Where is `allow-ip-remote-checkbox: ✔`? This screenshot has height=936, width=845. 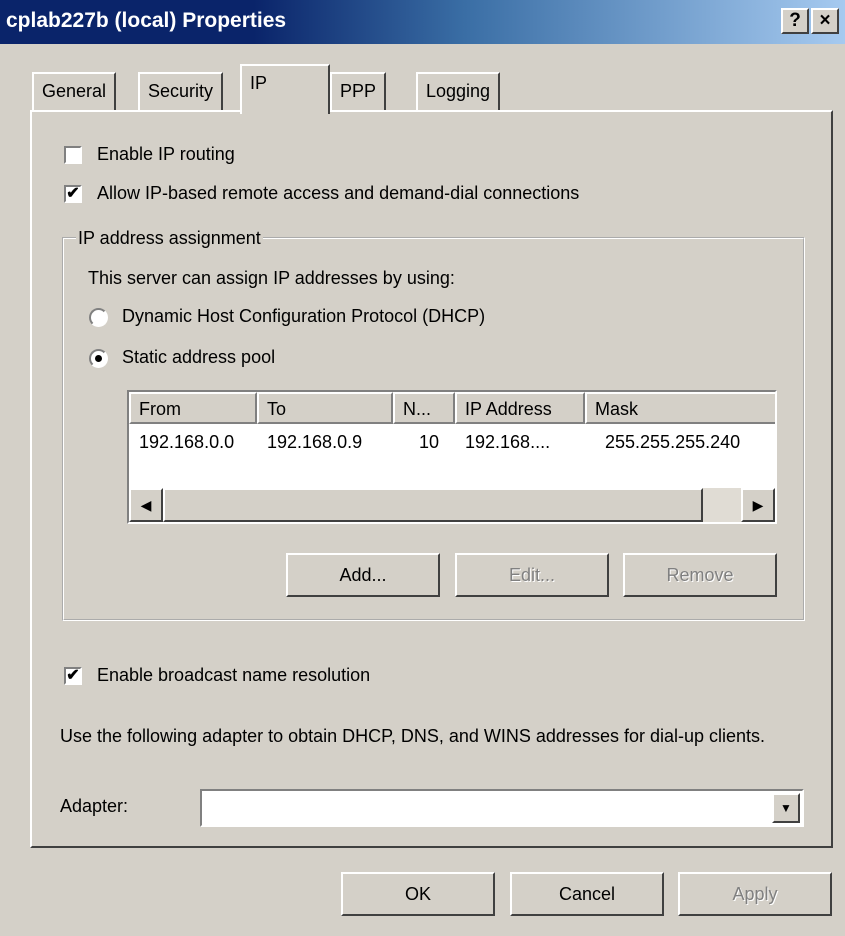
allow-ip-remote-checkbox: ✔ is located at coordinates (73, 194).